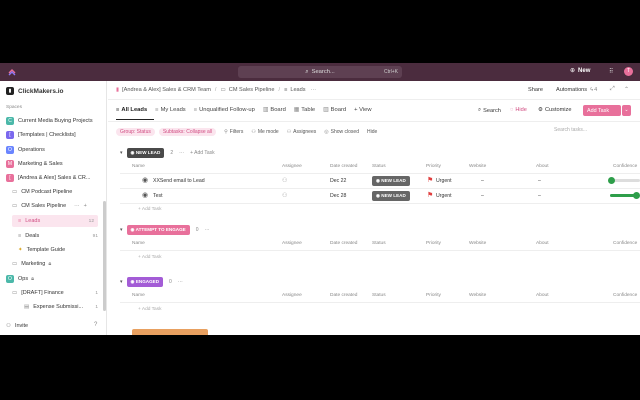 The image size is (640, 400). I want to click on breadcrumb-item: CM Sales Pipeline, so click(252, 90).